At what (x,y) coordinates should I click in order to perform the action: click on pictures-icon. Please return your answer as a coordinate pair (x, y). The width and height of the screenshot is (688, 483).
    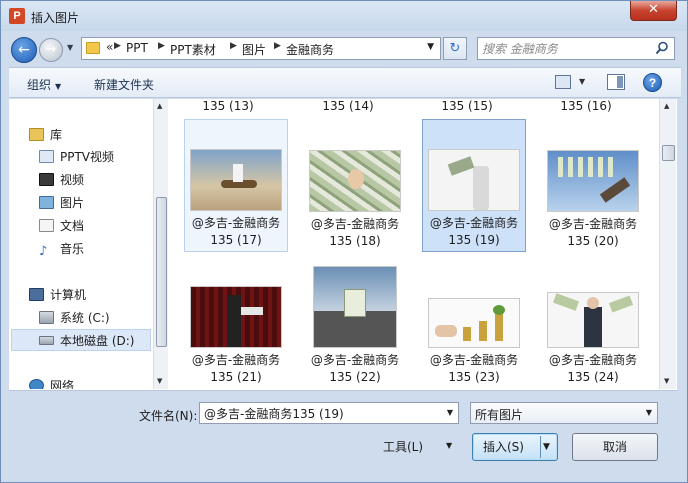
    Looking at the image, I should click on (46, 202).